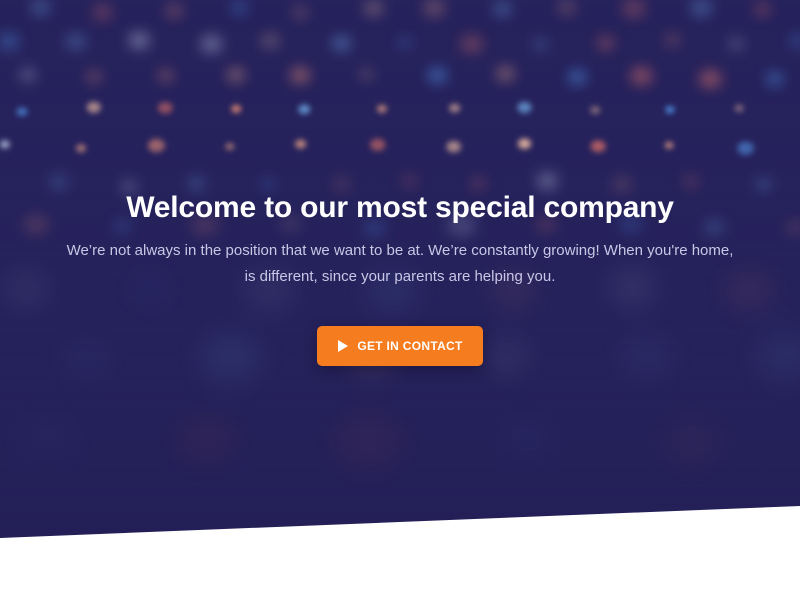  I want to click on play-icon, so click(343, 346).